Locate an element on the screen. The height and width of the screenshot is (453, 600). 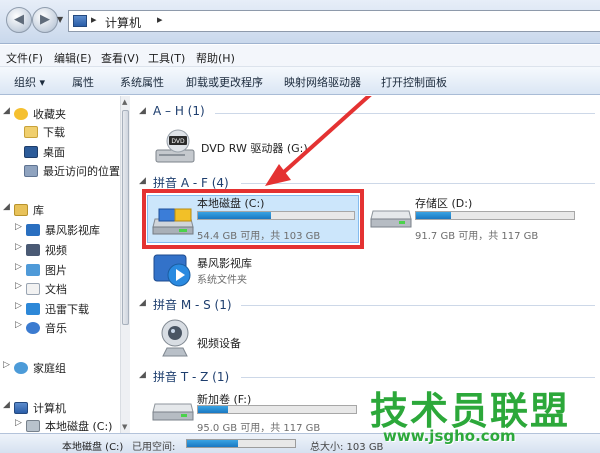
menu-help: 帮助(H) is located at coordinates (215, 58).